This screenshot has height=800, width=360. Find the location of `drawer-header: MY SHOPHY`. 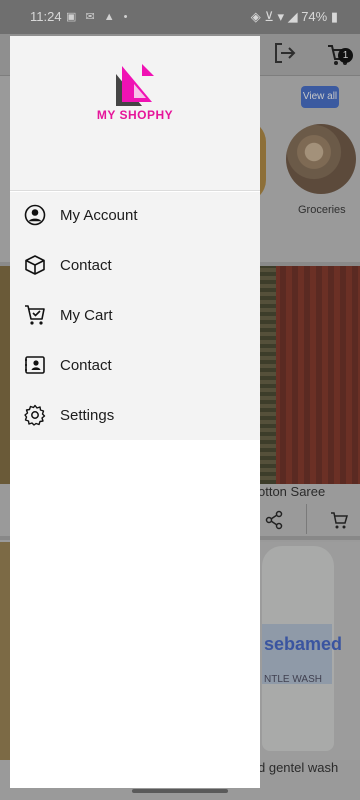

drawer-header: MY SHOPHY is located at coordinates (135, 113).